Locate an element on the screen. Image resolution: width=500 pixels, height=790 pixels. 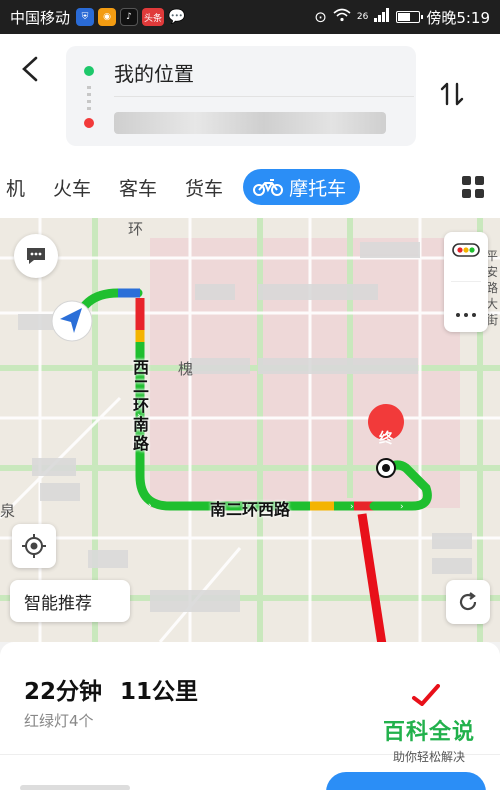
watermark-title: 百科全说 is located at coordinates (428, 732).